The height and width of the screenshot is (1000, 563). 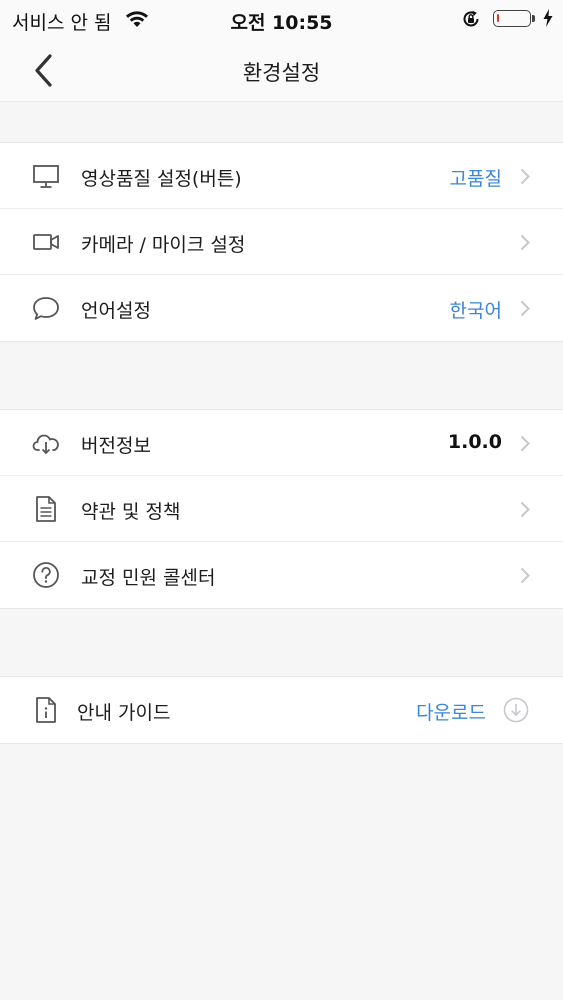 What do you see at coordinates (475, 179) in the screenshot?
I see `video-quality-value: 고품질` at bounding box center [475, 179].